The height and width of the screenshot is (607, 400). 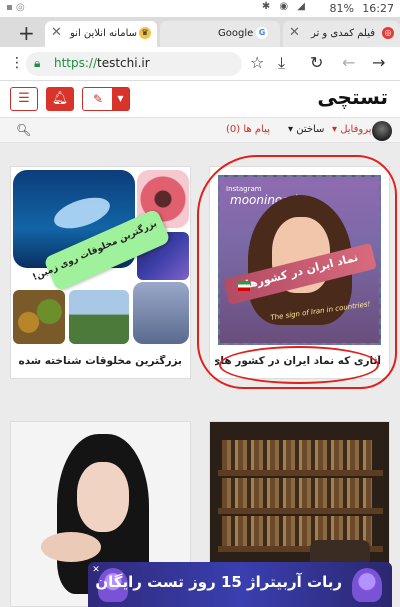 I want to click on avatar, so click(x=382, y=131).